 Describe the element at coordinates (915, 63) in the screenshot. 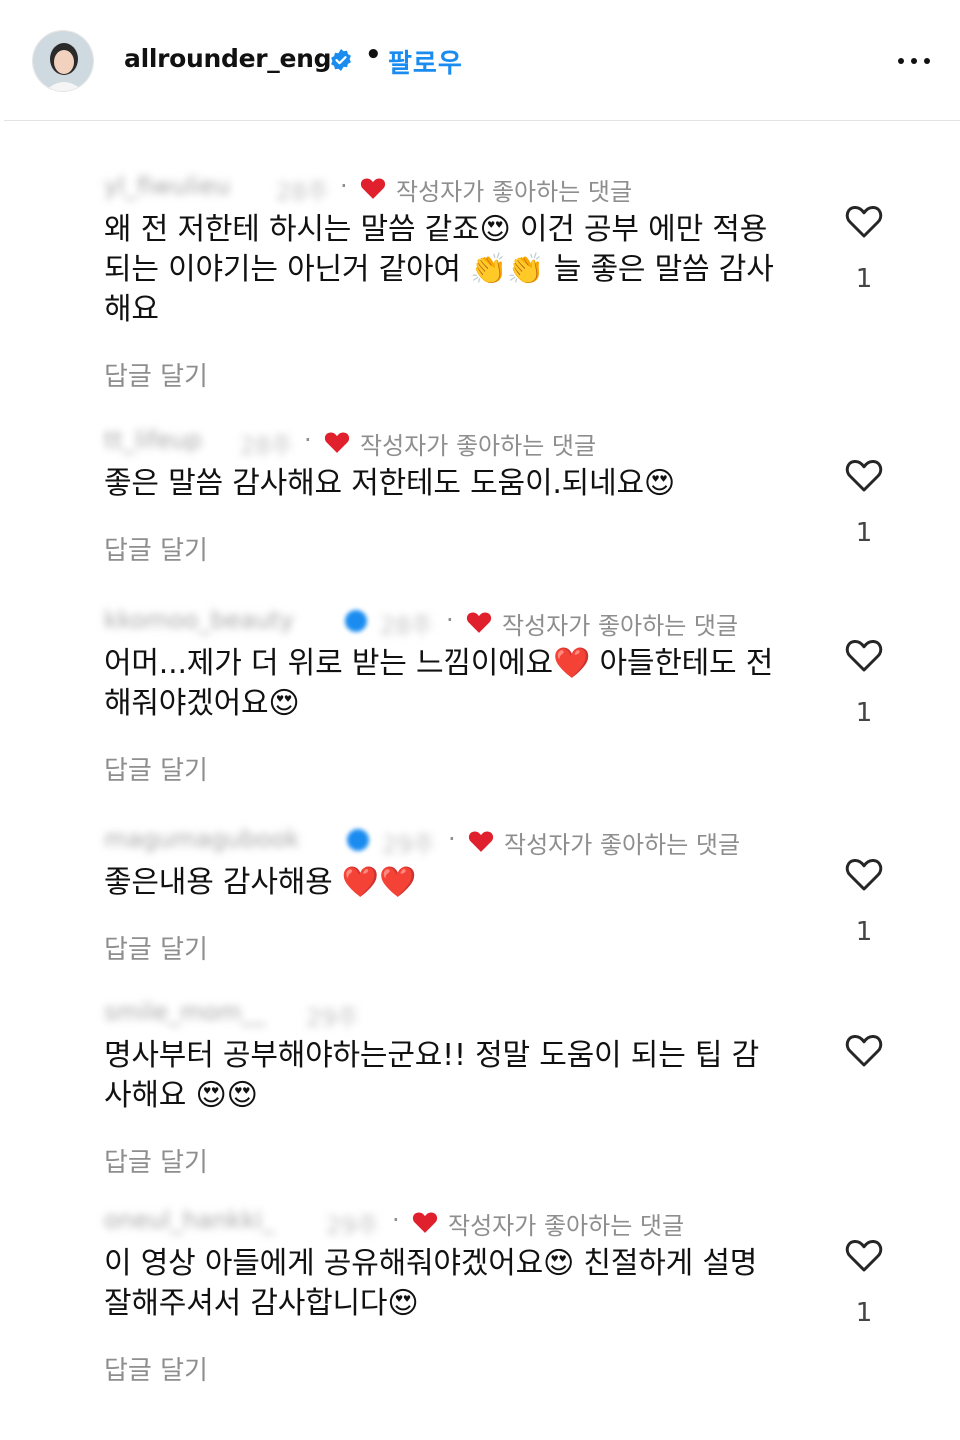

I see `more-options-icon` at that location.